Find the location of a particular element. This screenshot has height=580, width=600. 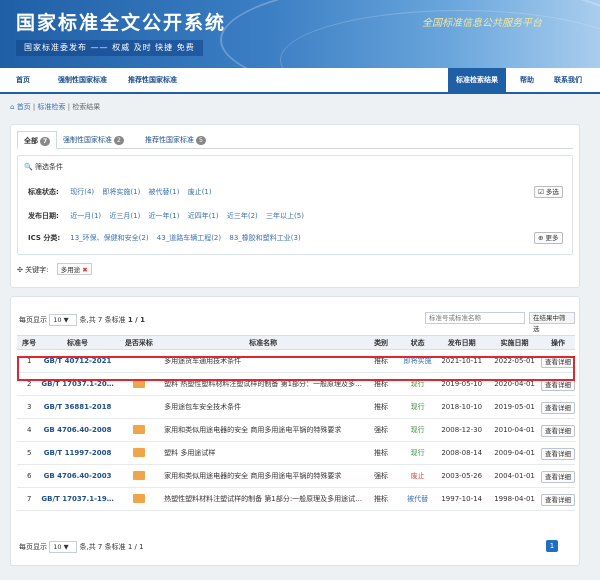

adopted-cell is located at coordinates (139, 430).